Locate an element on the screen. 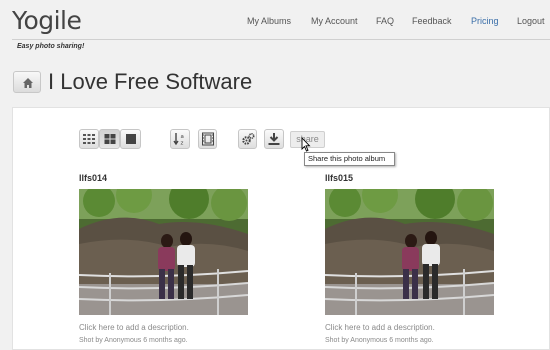 The image size is (550, 350). nav-pricing: Pricing is located at coordinates (485, 21).